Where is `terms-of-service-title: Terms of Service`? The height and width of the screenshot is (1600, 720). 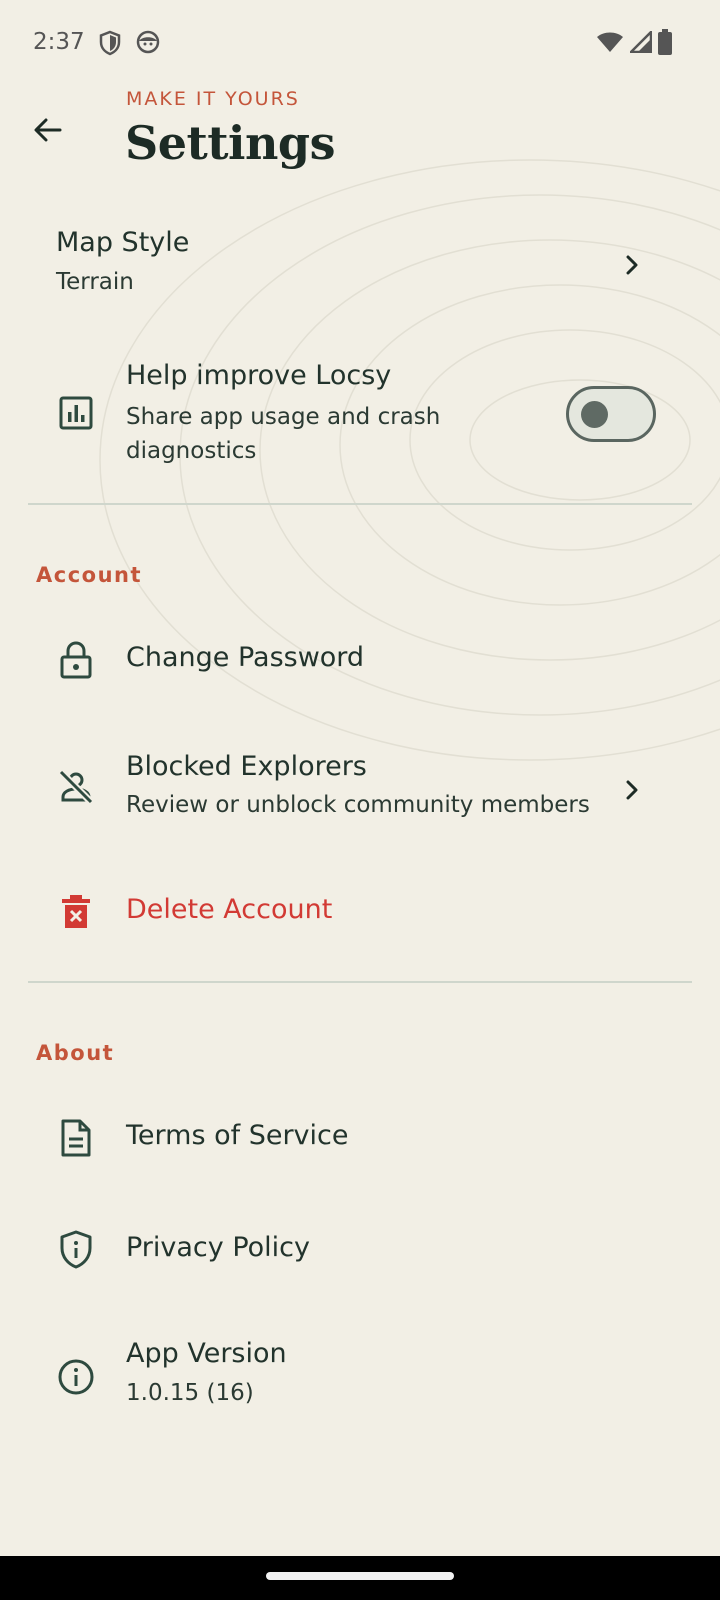
terms-of-service-title: Terms of Service is located at coordinates (237, 1135).